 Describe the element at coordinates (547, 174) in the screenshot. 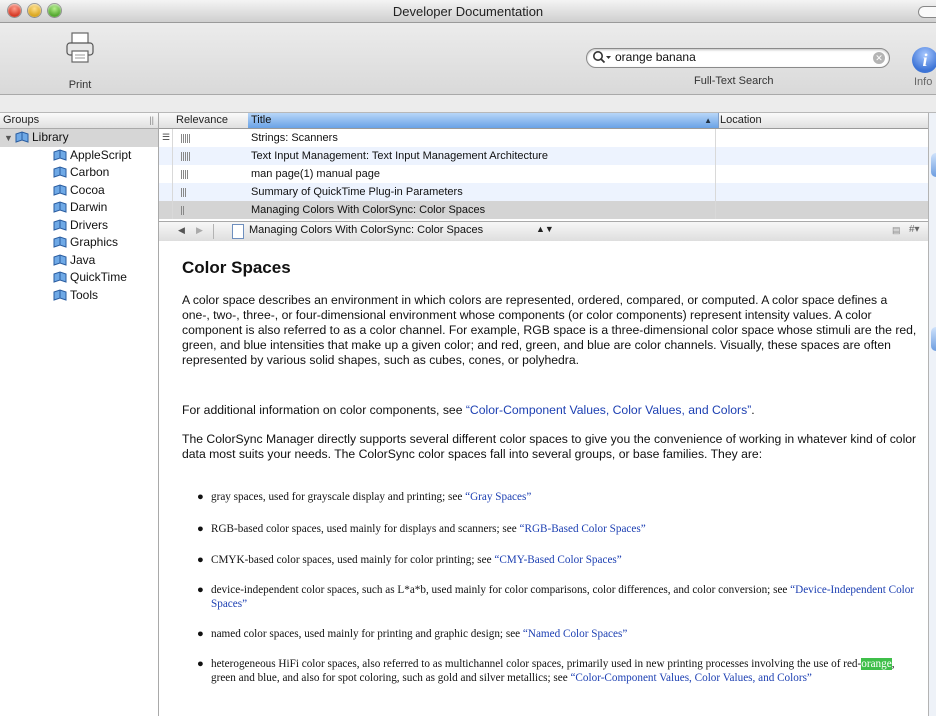

I see `table-row: man page(1) manual page` at that location.